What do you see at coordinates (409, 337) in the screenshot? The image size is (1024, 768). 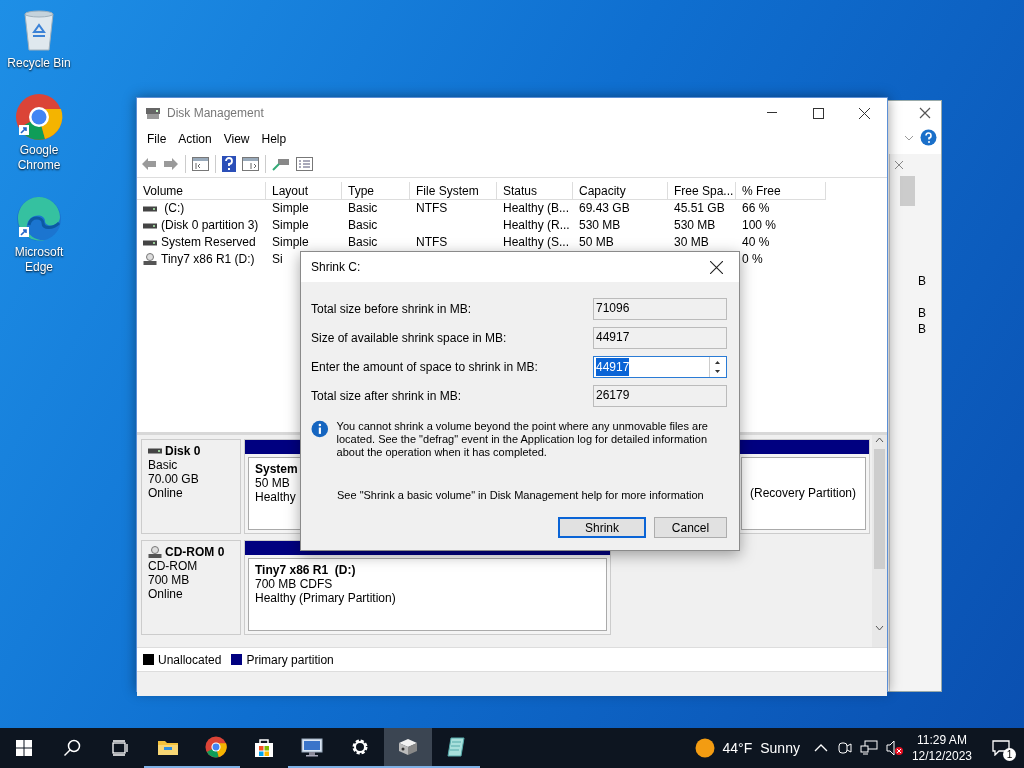 I see `field-label: Size of available shrink space in MB:` at bounding box center [409, 337].